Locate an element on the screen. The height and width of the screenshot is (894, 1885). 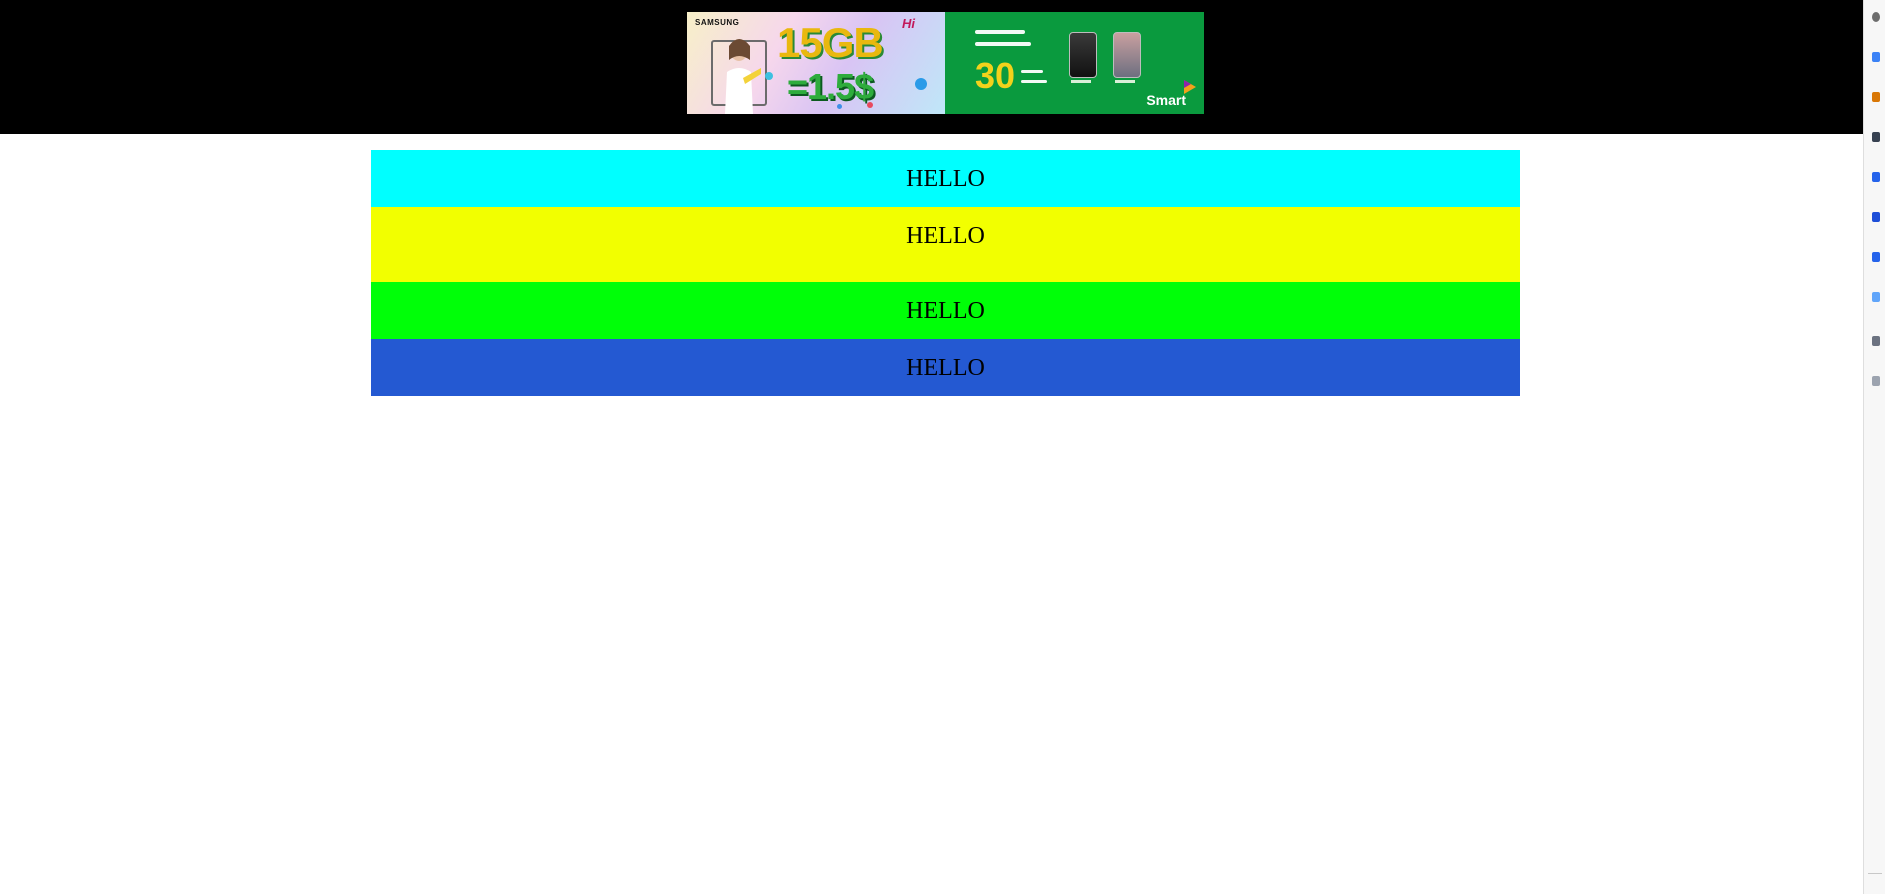
bag-icon is located at coordinates (1876, 97).